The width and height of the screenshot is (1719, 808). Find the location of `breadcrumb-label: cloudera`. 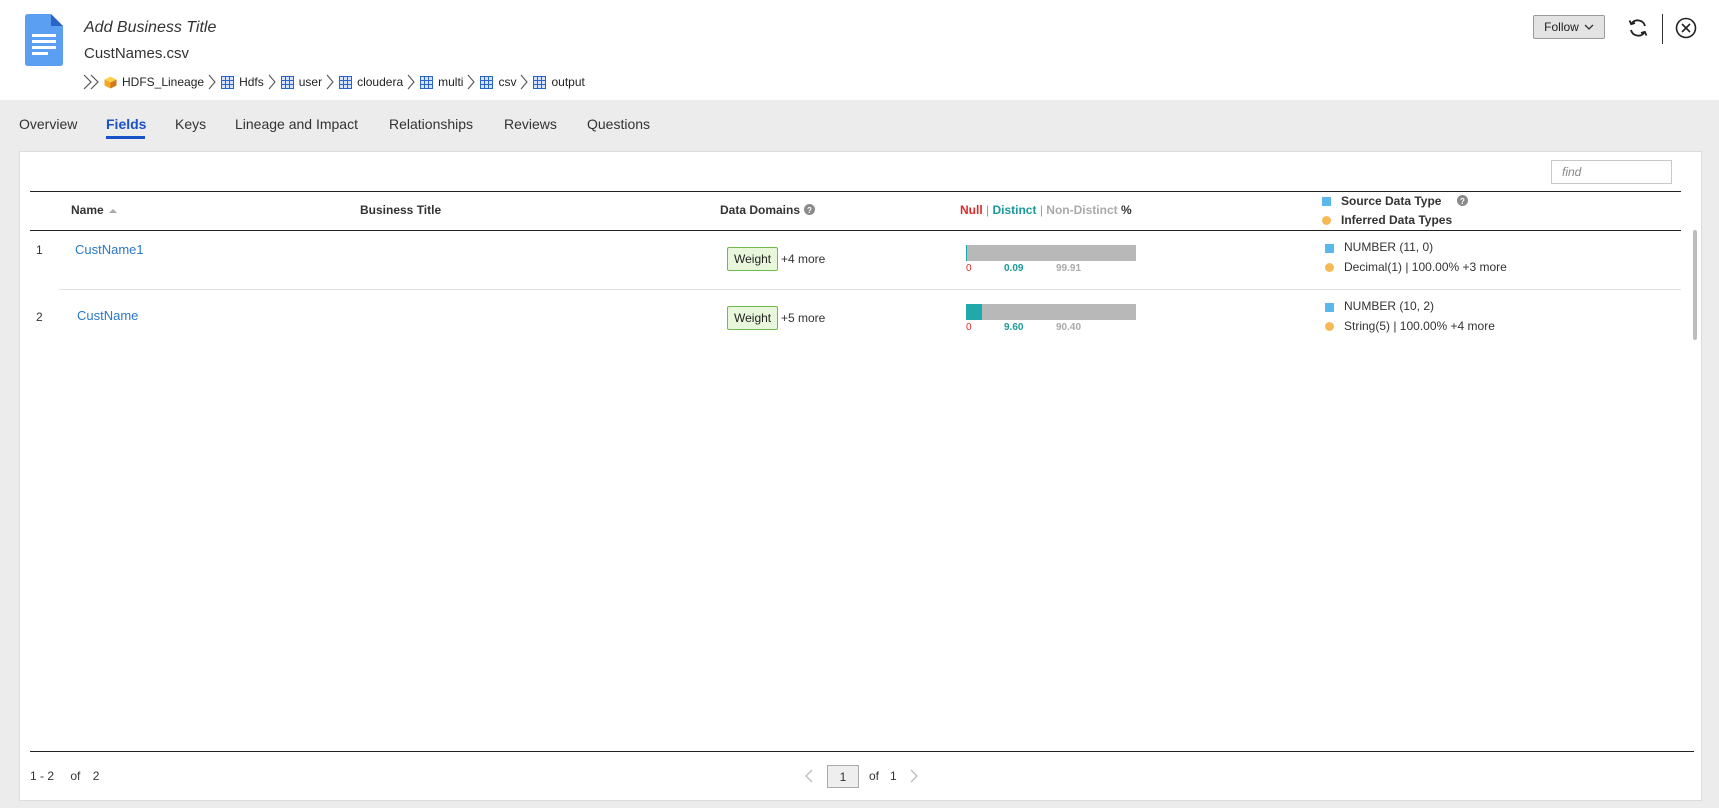

breadcrumb-label: cloudera is located at coordinates (380, 82).